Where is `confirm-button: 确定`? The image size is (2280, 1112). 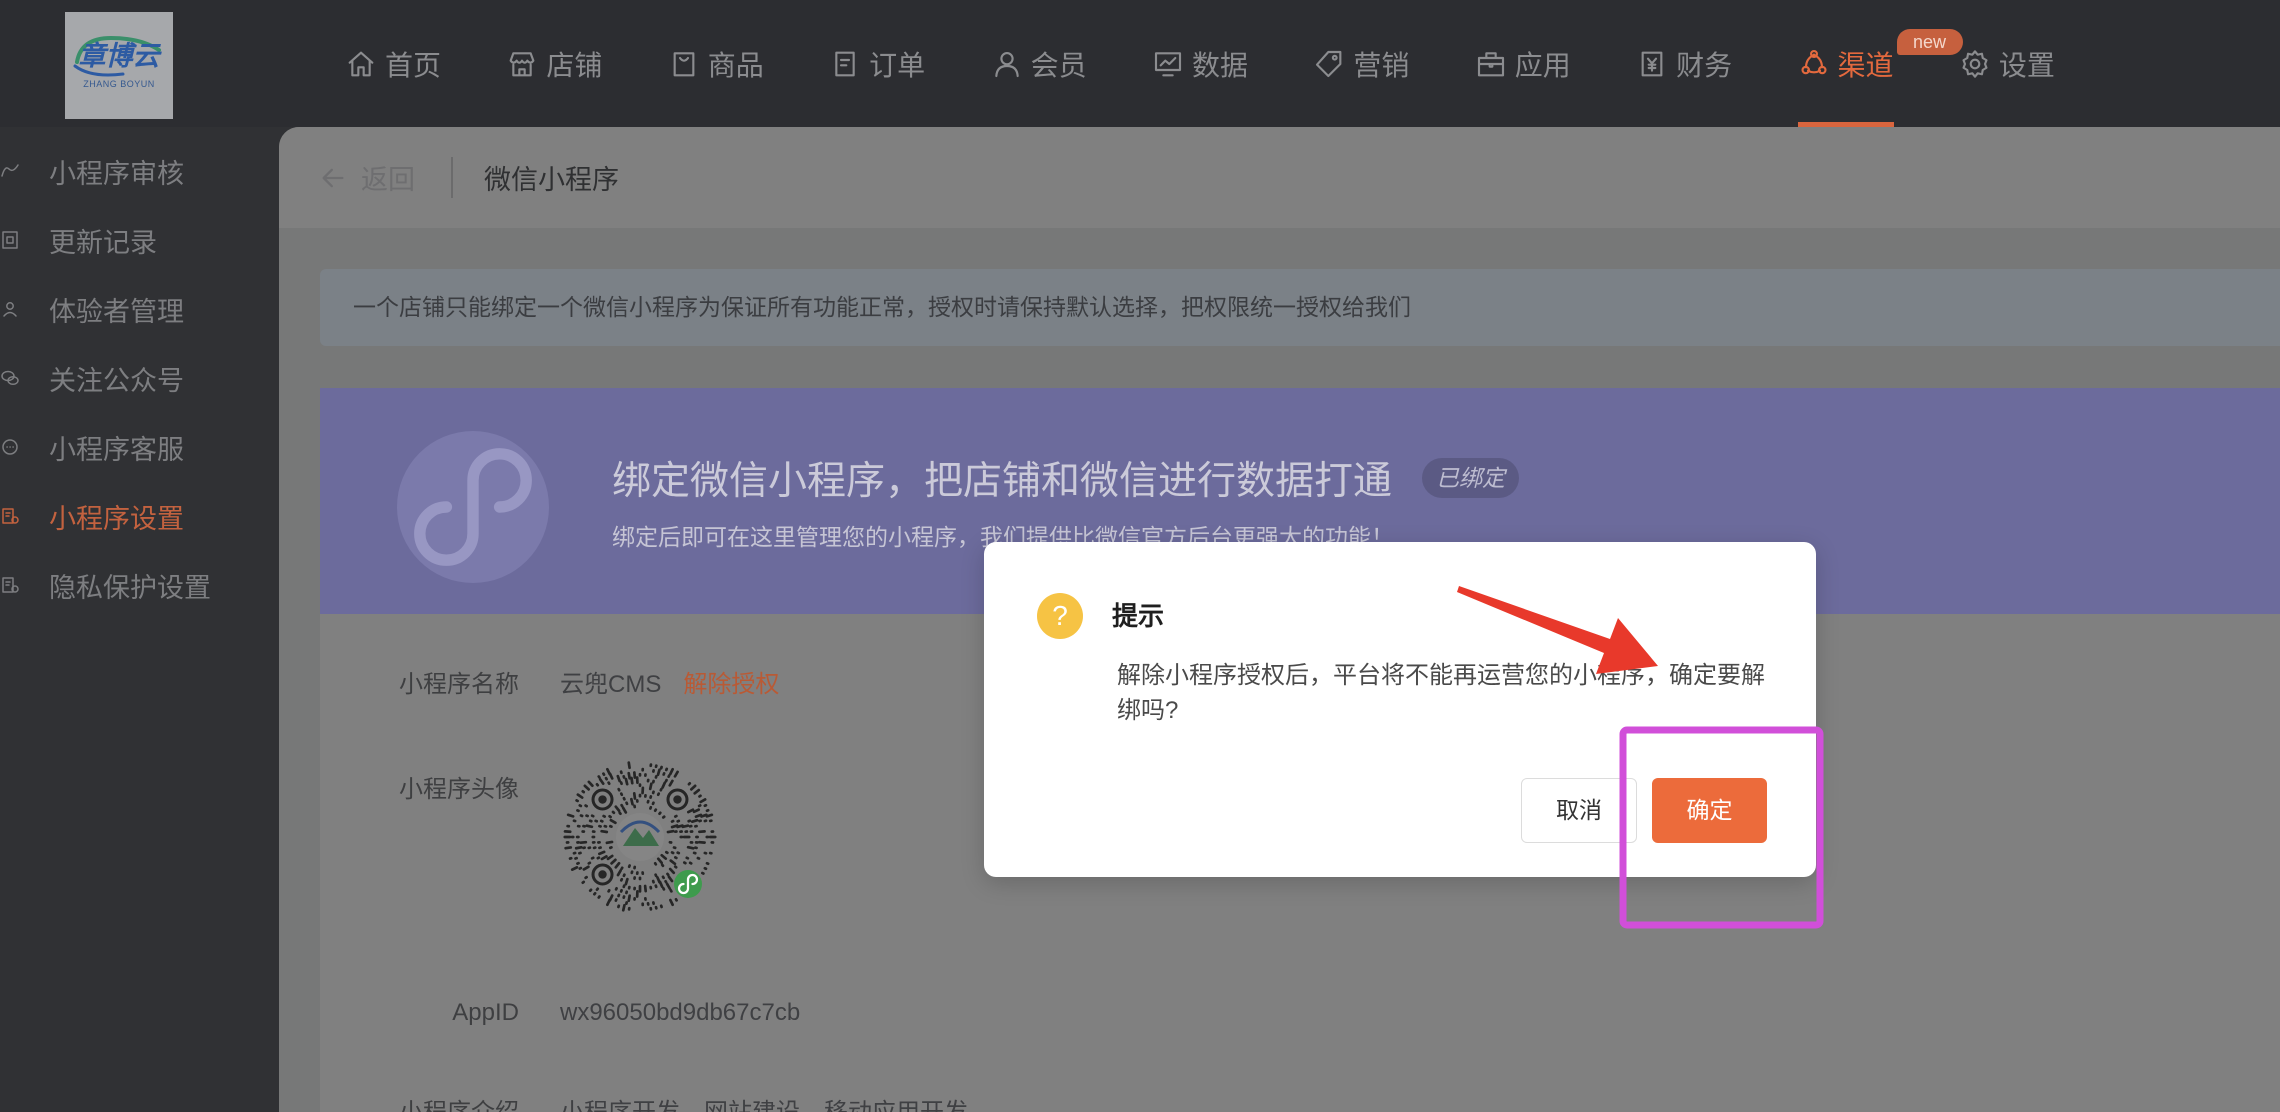 confirm-button: 确定 is located at coordinates (1709, 810).